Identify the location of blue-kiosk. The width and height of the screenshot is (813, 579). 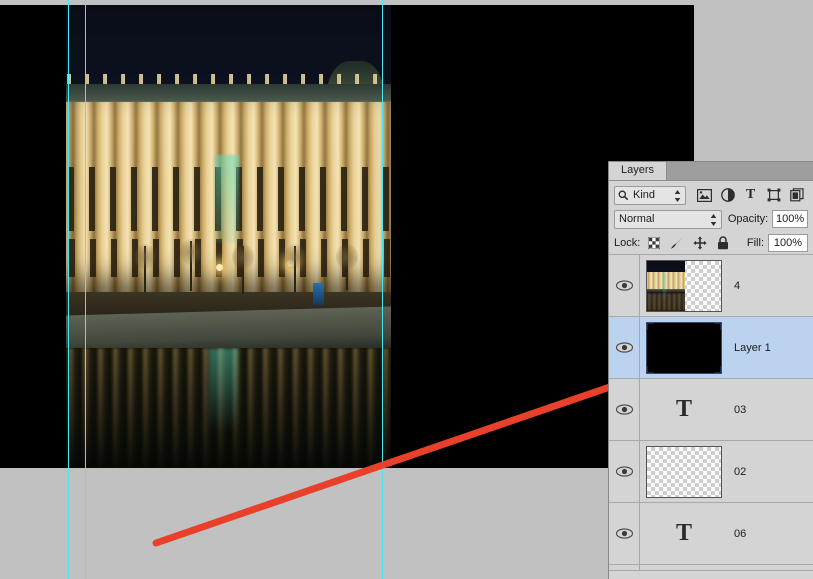
(318, 293).